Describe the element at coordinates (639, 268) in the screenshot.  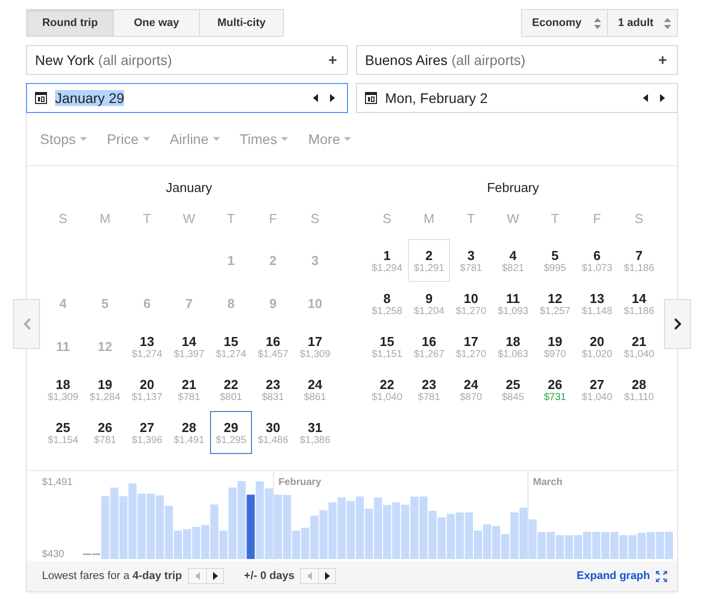
I see `fare-price: $1,186` at that location.